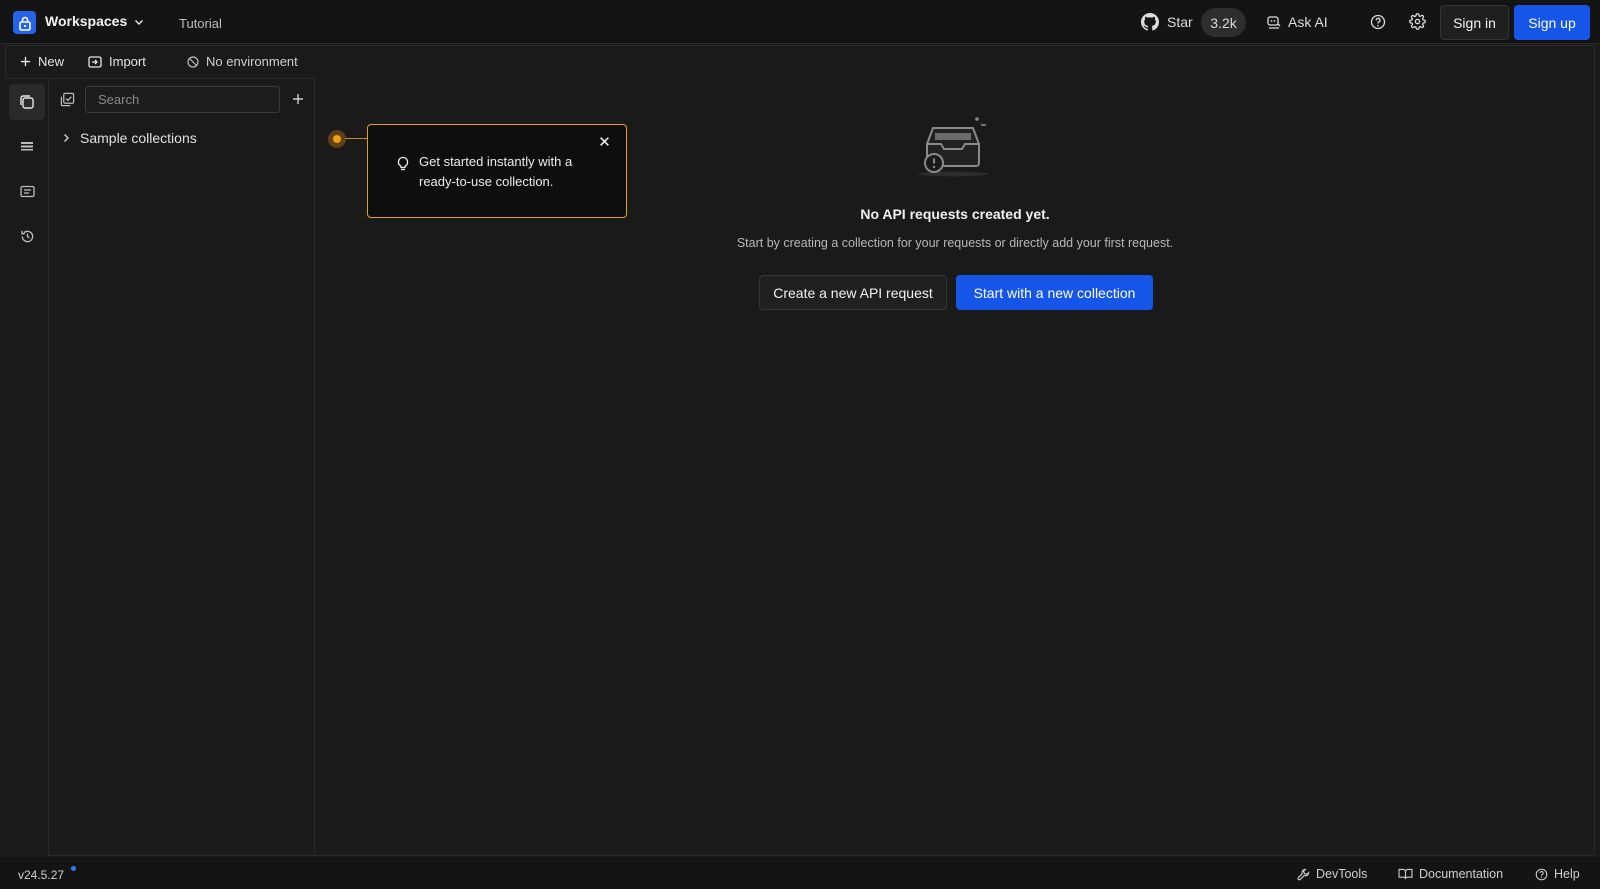 The width and height of the screenshot is (1600, 889). What do you see at coordinates (403, 164) in the screenshot?
I see `lightbulb-icon` at bounding box center [403, 164].